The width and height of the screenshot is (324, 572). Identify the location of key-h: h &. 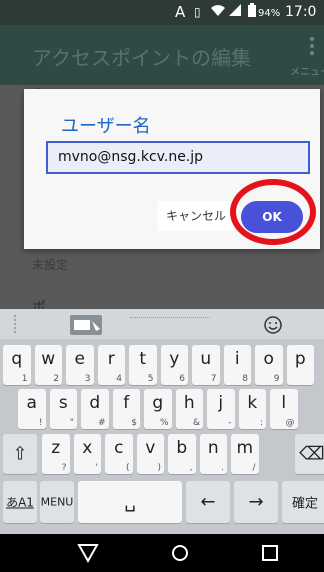
(189, 409).